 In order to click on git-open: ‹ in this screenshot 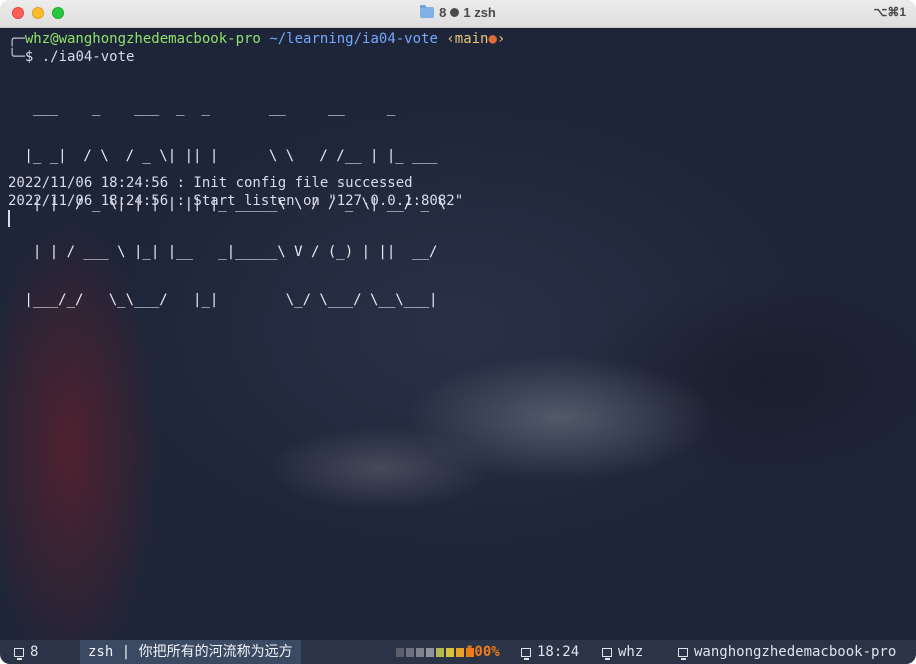, I will do `click(450, 39)`.